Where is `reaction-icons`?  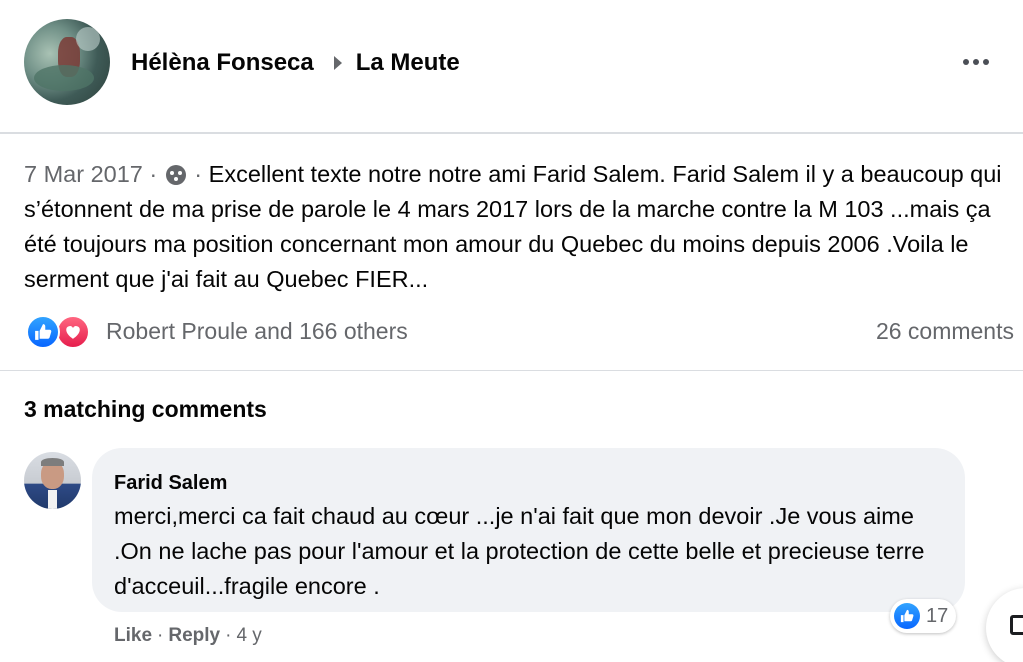
reaction-icons is located at coordinates (59, 331).